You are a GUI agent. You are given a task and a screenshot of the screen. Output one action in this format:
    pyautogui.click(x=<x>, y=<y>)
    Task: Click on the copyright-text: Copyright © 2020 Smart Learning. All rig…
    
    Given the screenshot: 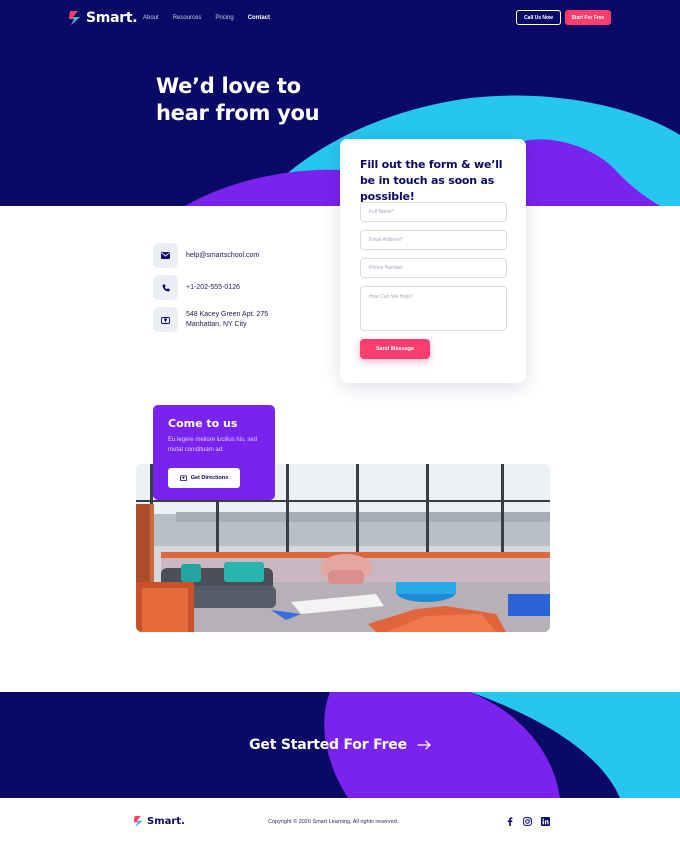 What is the action you would take?
    pyautogui.click(x=333, y=822)
    